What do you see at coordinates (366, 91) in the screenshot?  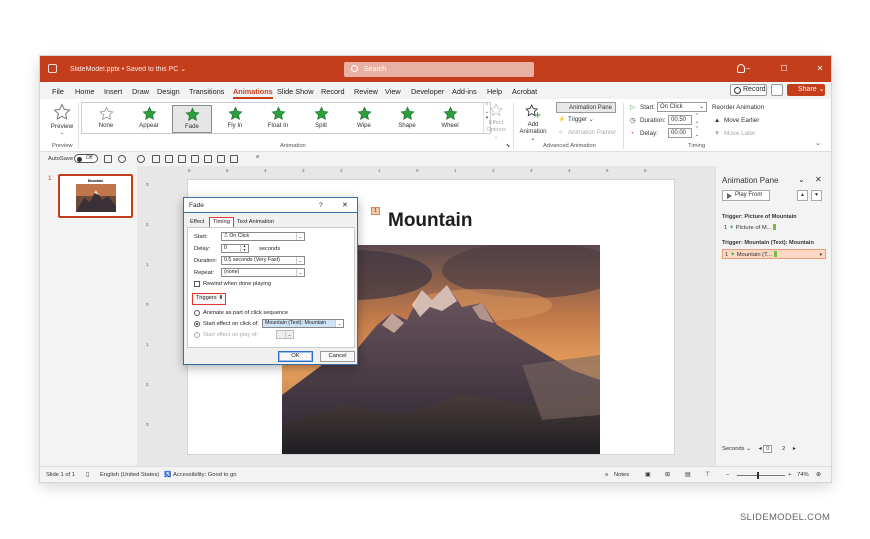 I see `tab-review: Review` at bounding box center [366, 91].